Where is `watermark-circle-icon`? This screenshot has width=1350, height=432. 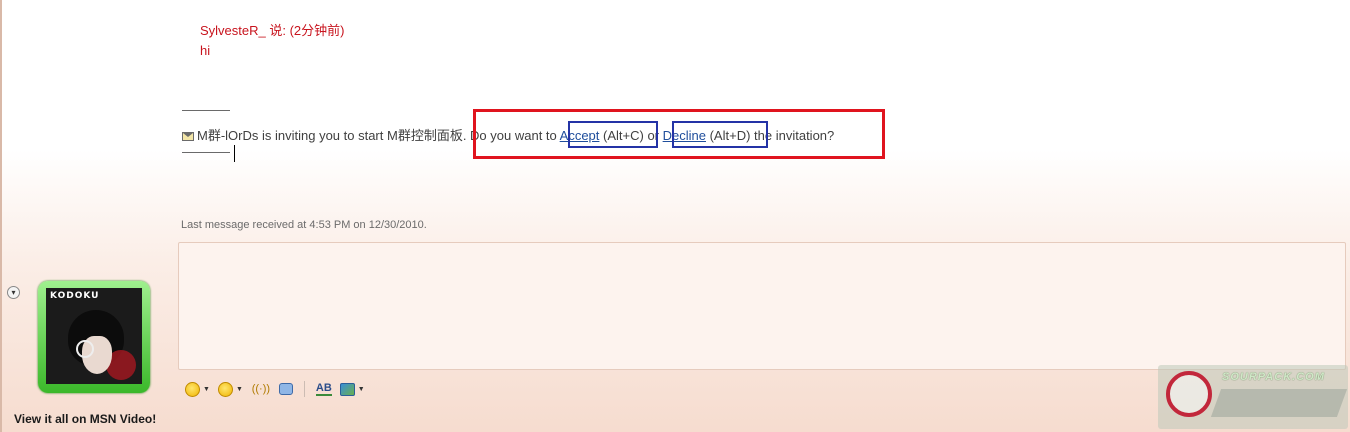 watermark-circle-icon is located at coordinates (1189, 394).